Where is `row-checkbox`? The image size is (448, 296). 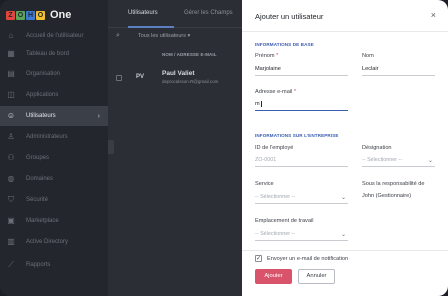 row-checkbox is located at coordinates (119, 78).